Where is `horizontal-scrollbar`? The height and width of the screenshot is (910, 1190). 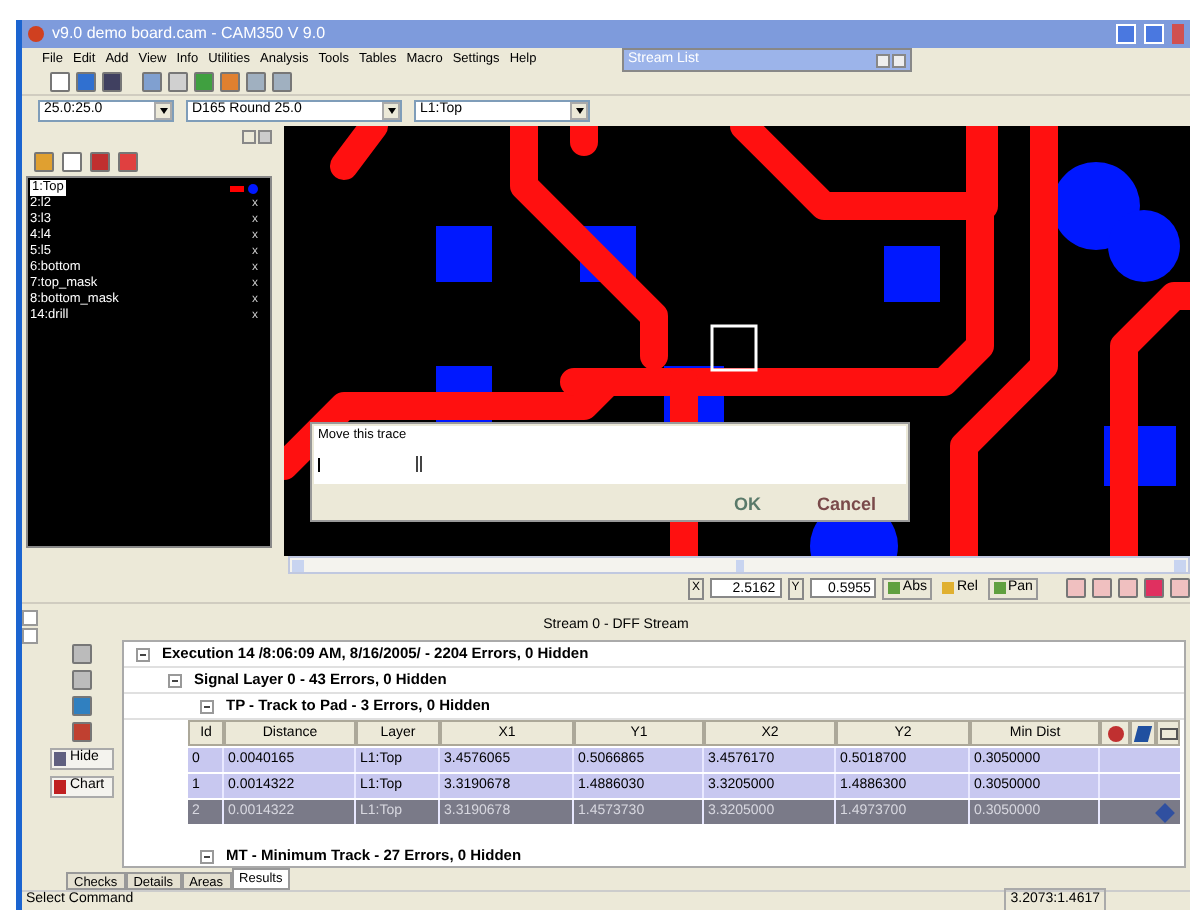 horizontal-scrollbar is located at coordinates (739, 565).